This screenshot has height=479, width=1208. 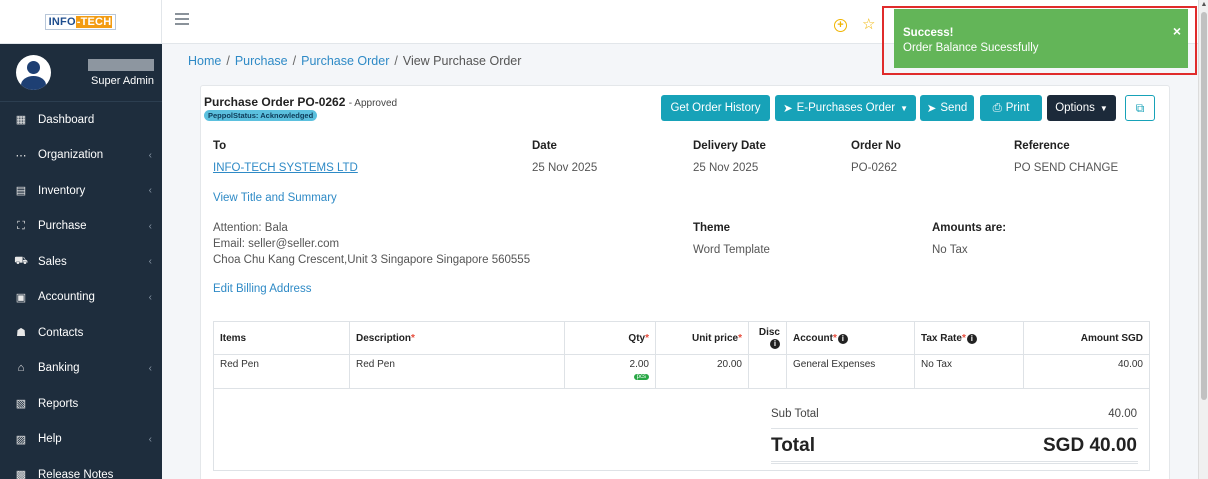 What do you see at coordinates (767, 371) in the screenshot?
I see `cell-disc` at bounding box center [767, 371].